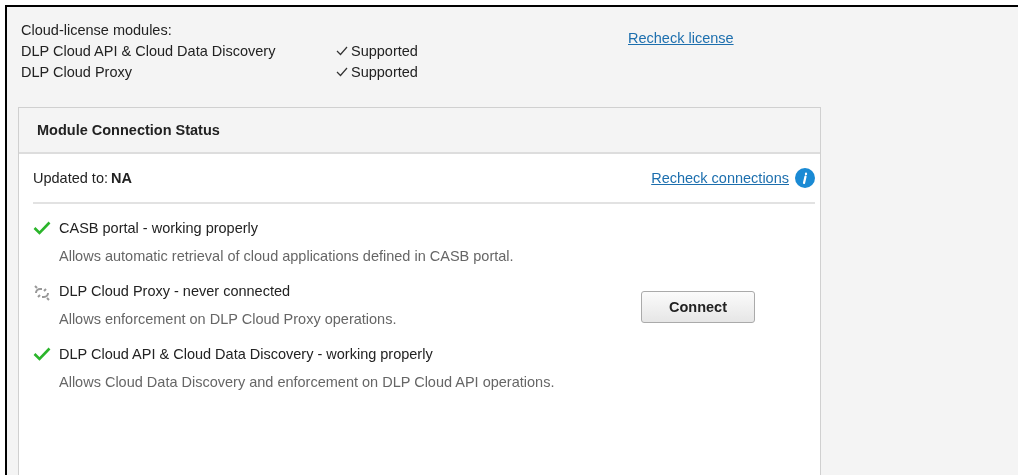 The width and height of the screenshot is (1019, 476). Describe the element at coordinates (128, 130) in the screenshot. I see `panel-title: Module Connection Status` at that location.